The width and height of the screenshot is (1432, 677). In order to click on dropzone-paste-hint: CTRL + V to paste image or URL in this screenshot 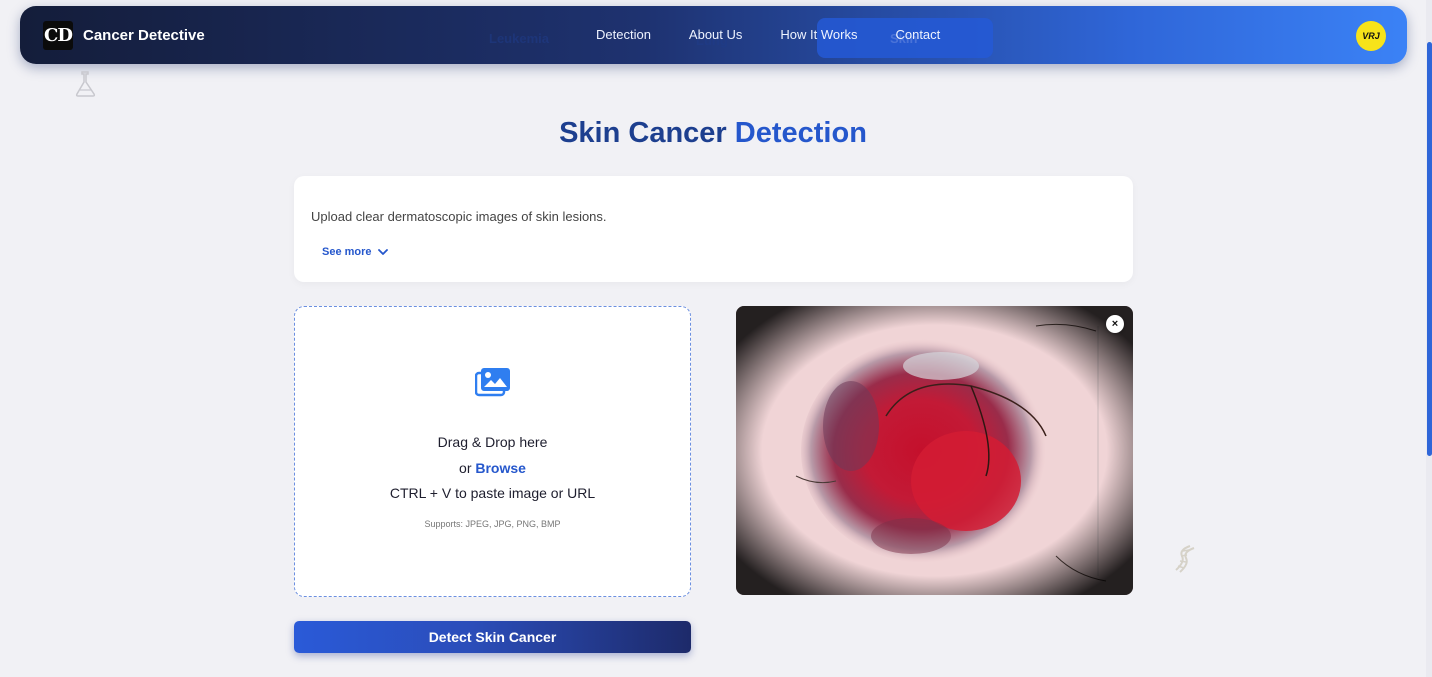, I will do `click(492, 493)`.